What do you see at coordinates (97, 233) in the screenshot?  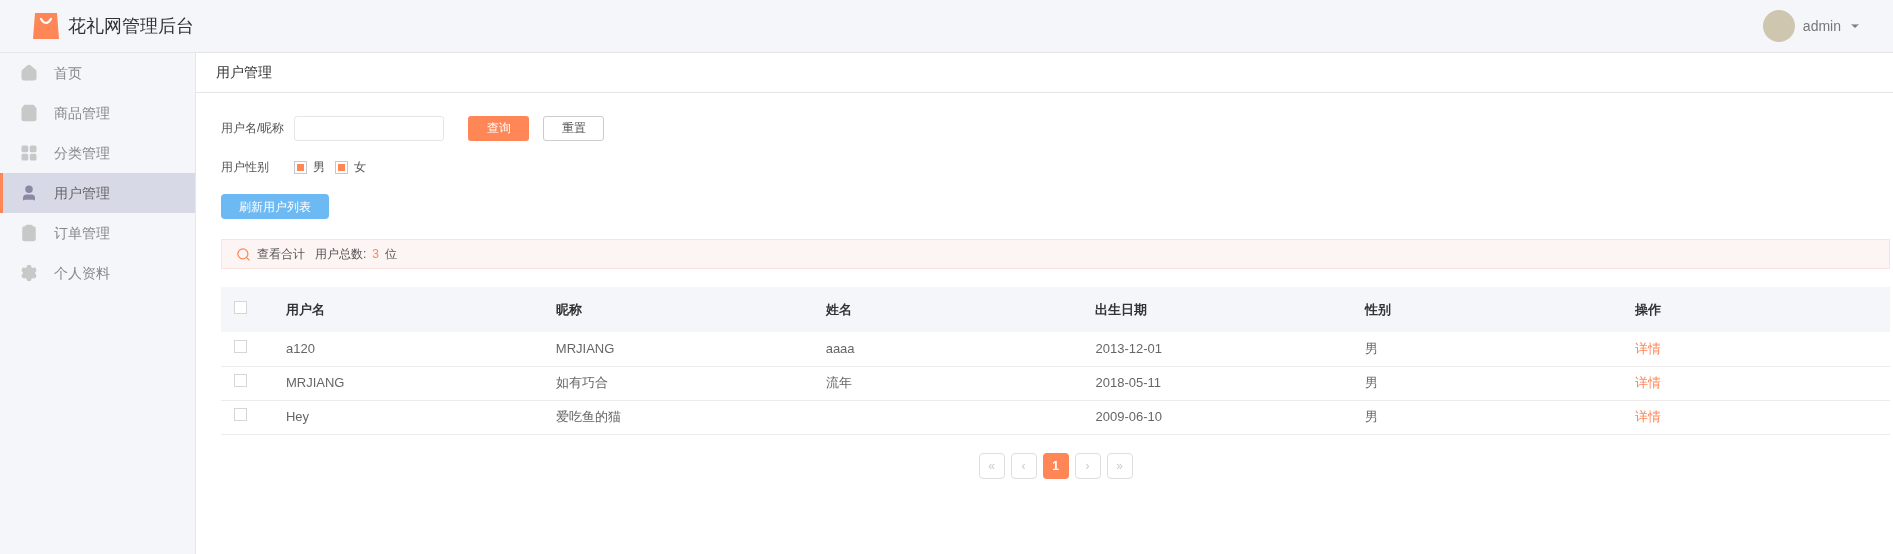 I see `sidebar-item: 订单管理` at bounding box center [97, 233].